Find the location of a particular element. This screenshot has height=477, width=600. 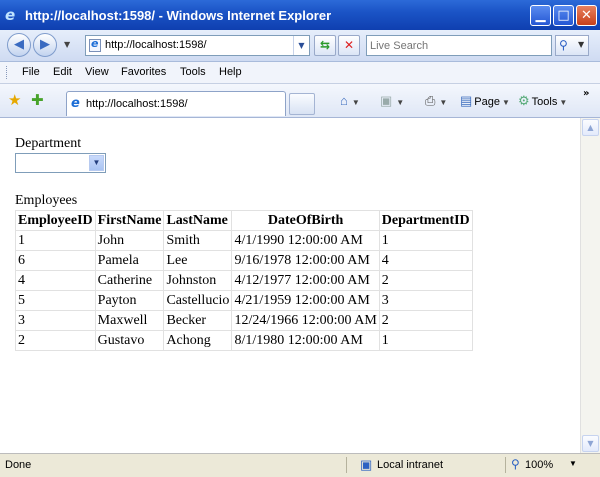

tools-dropdown-icon: ▼ is located at coordinates (563, 102).